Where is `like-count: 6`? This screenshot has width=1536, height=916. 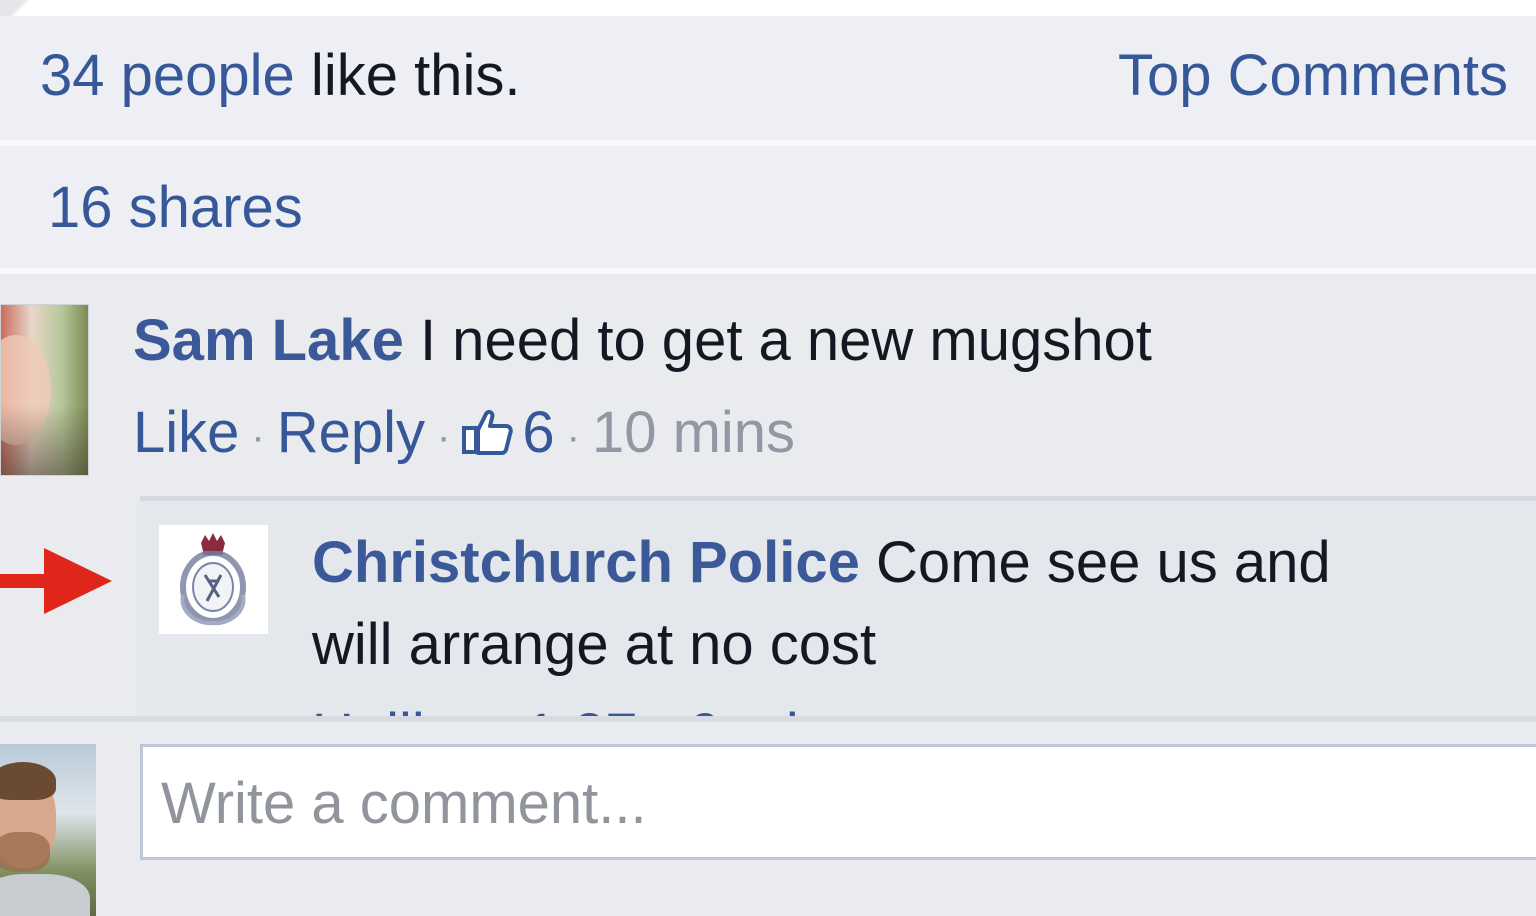
like-count: 6 is located at coordinates (508, 432).